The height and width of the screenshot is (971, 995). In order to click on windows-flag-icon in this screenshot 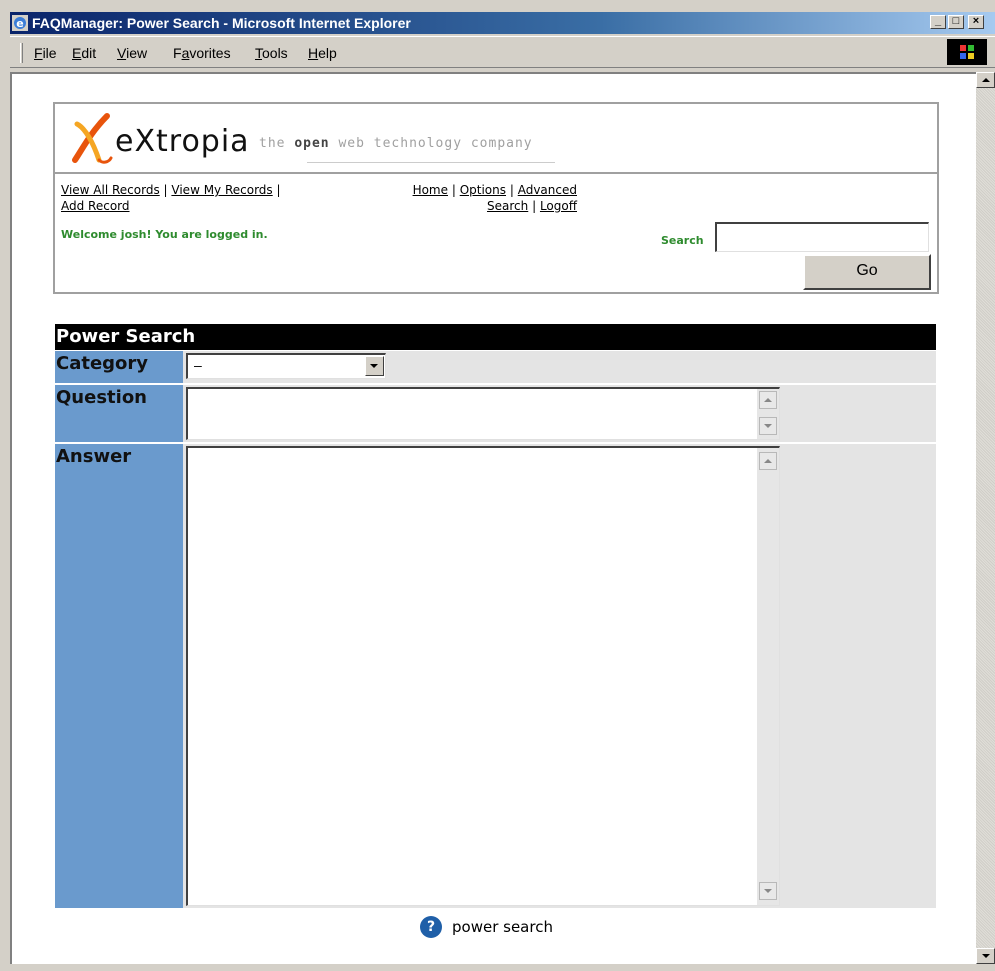, I will do `click(967, 52)`.